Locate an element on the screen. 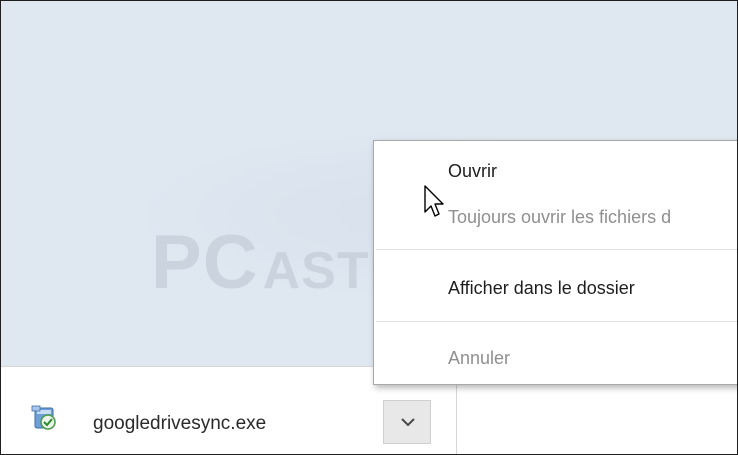 This screenshot has height=455, width=738. download-file-name: googledrivesync.exe is located at coordinates (180, 423).